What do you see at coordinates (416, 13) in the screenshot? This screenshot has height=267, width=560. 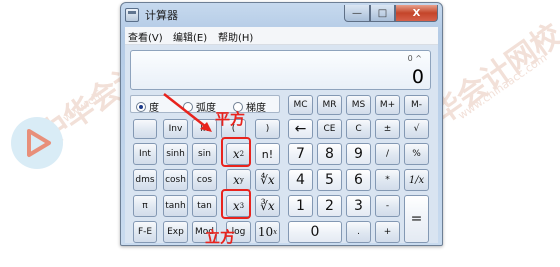 I see `close-button: X` at bounding box center [416, 13].